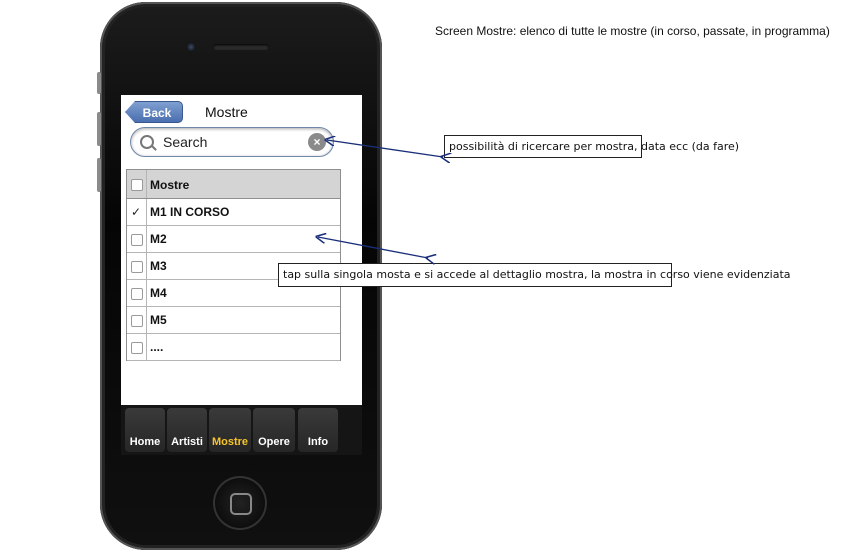 The height and width of the screenshot is (552, 868). I want to click on list-arrow, so click(373, 247).